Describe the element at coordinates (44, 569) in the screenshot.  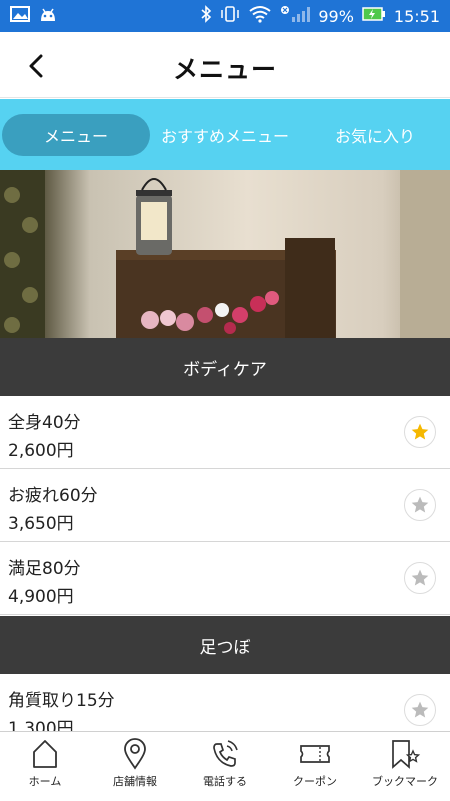
I see `menu-item-name: 満足80分` at that location.